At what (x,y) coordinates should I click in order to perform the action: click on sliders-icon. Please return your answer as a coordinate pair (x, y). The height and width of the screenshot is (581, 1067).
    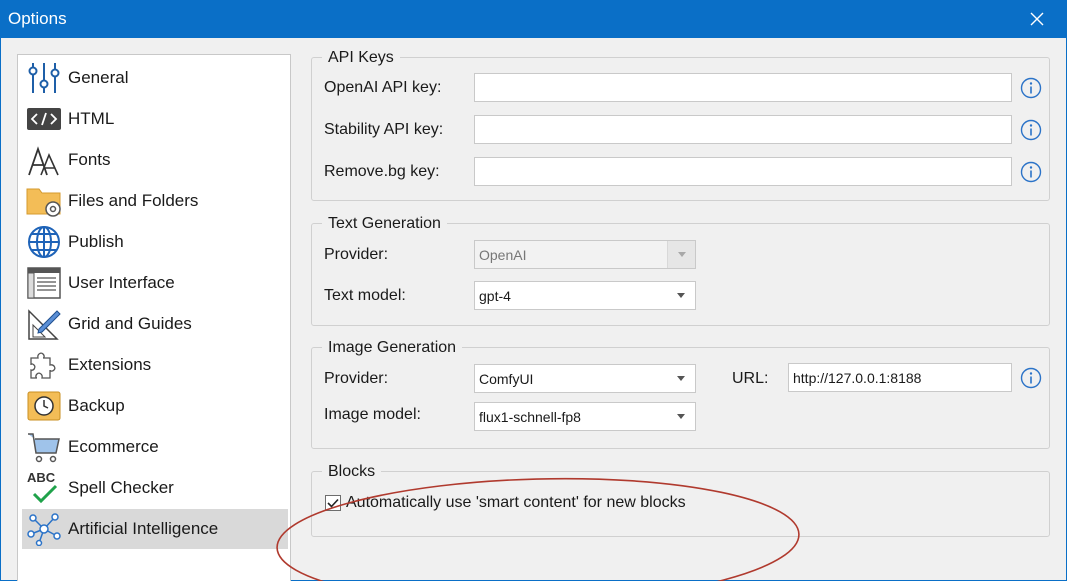
    Looking at the image, I should click on (44, 78).